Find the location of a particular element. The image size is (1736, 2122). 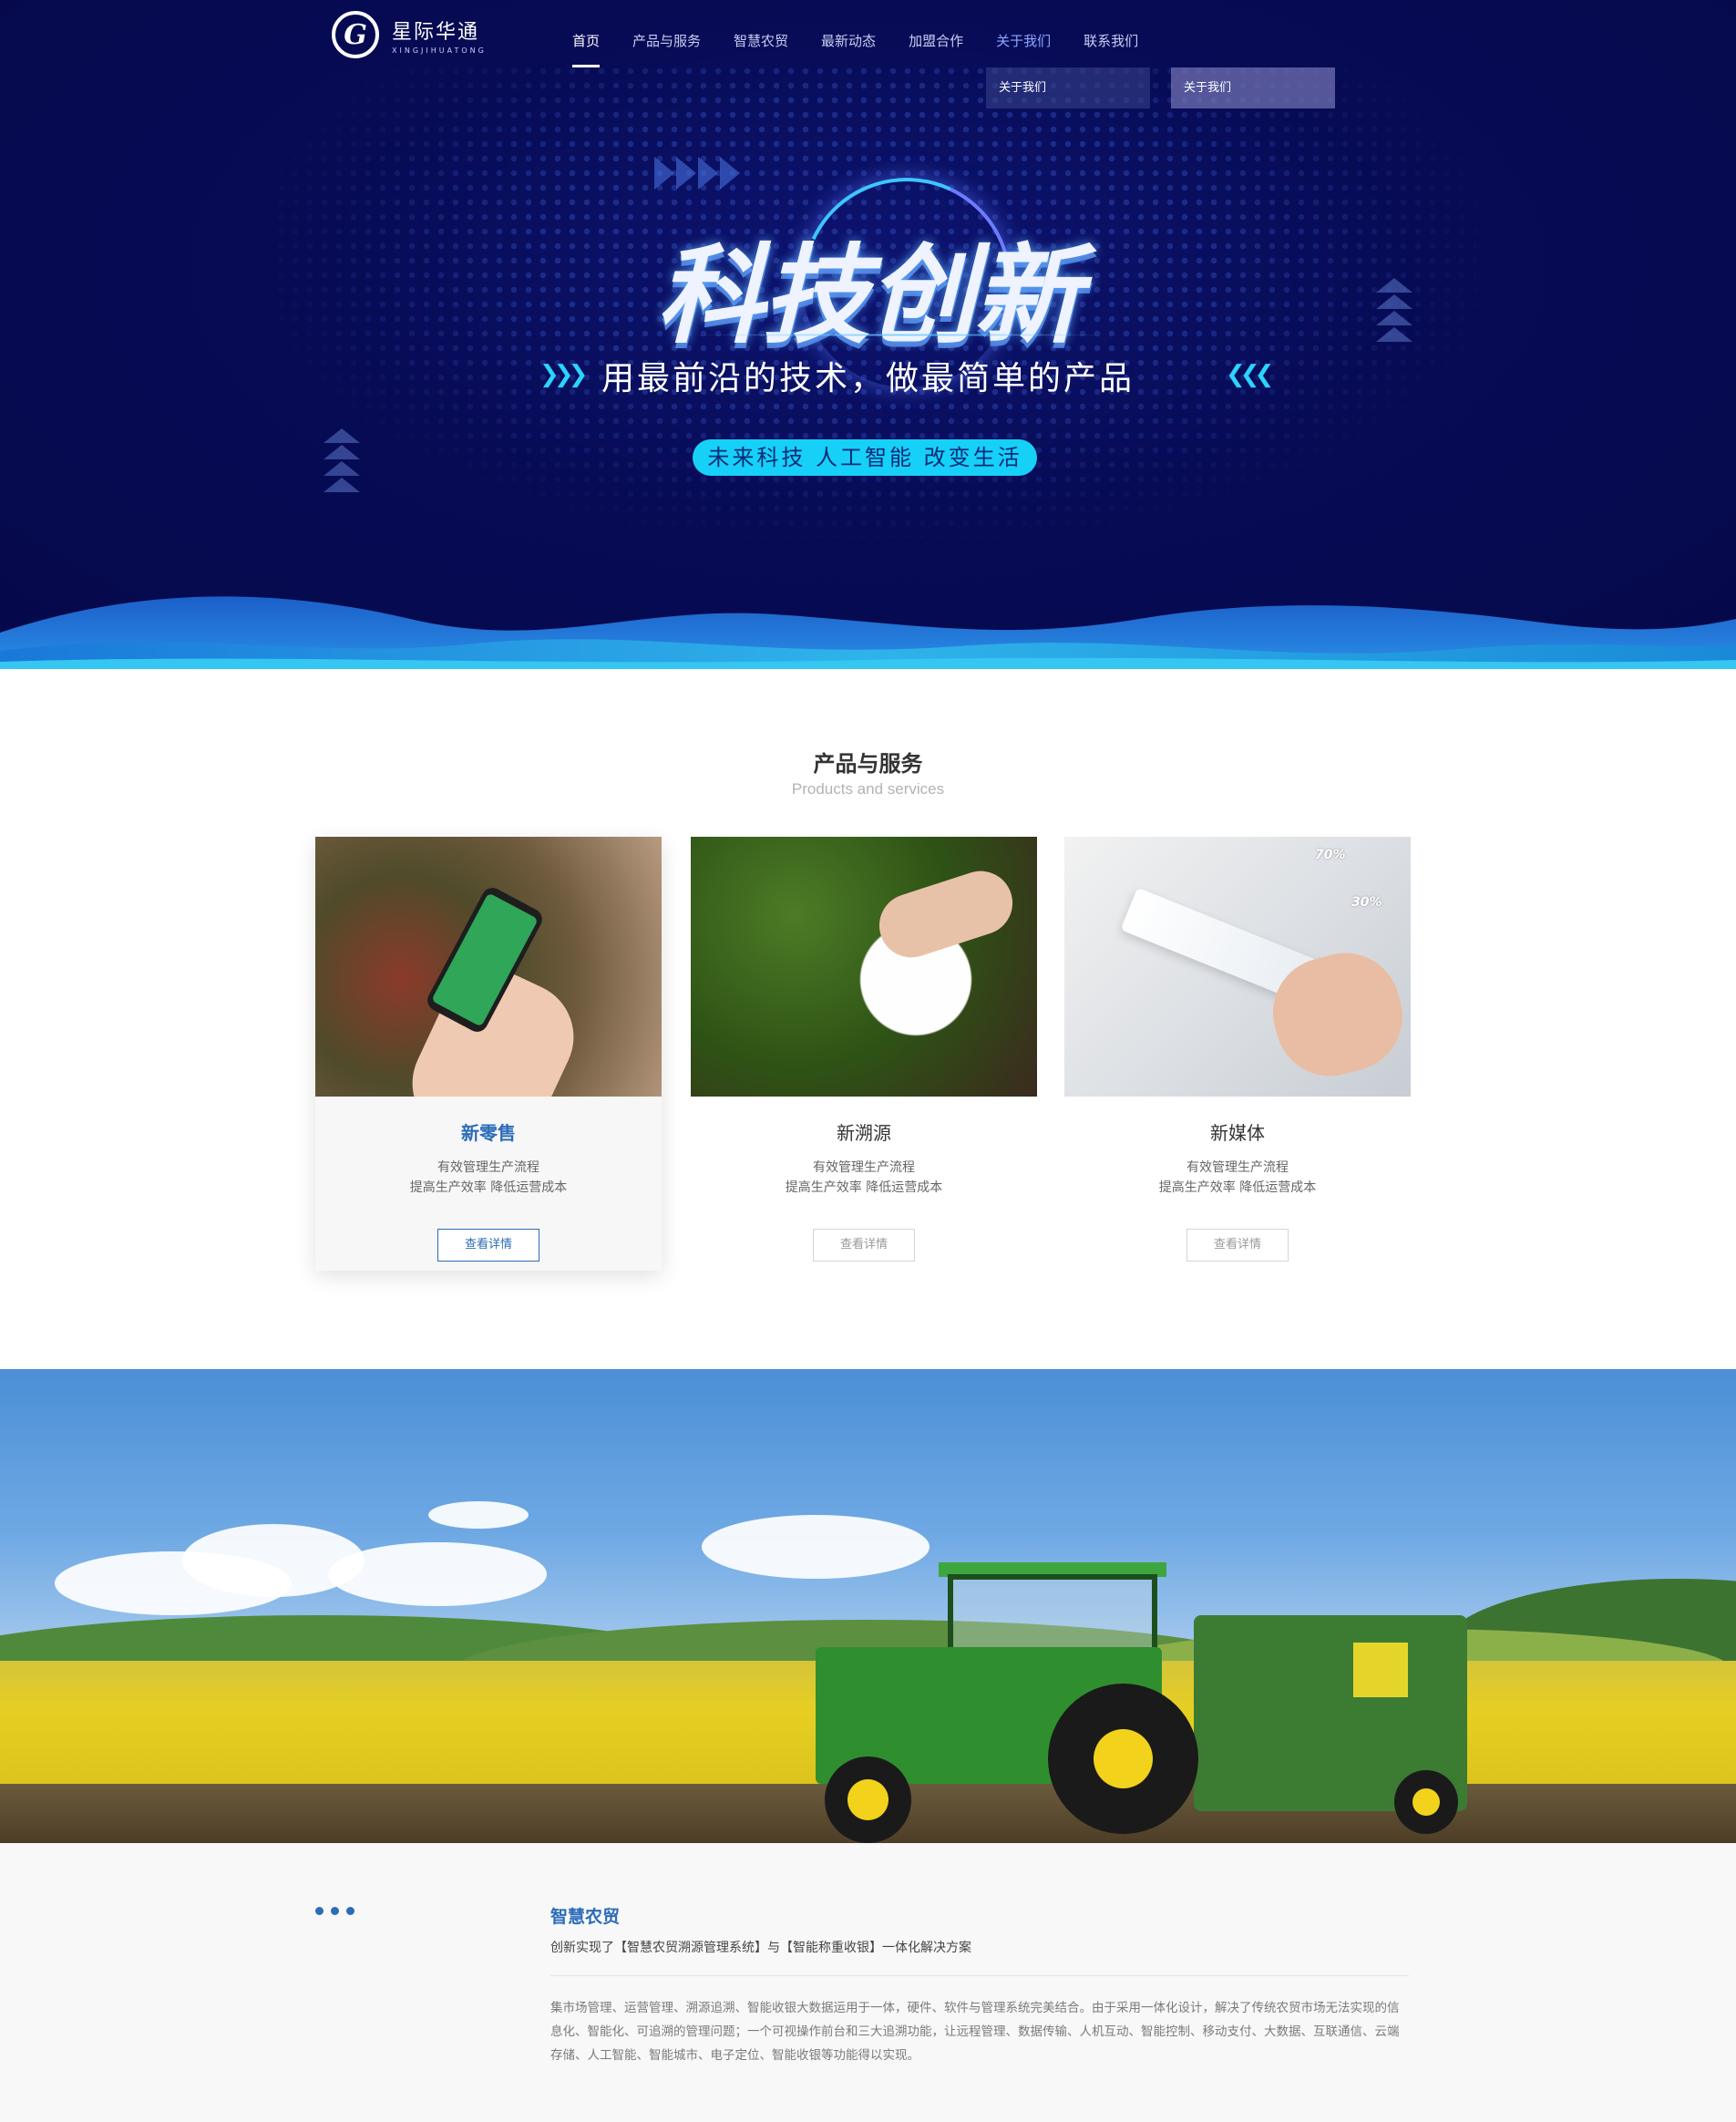

nav-item-products: 产品与服务 is located at coordinates (666, 36).